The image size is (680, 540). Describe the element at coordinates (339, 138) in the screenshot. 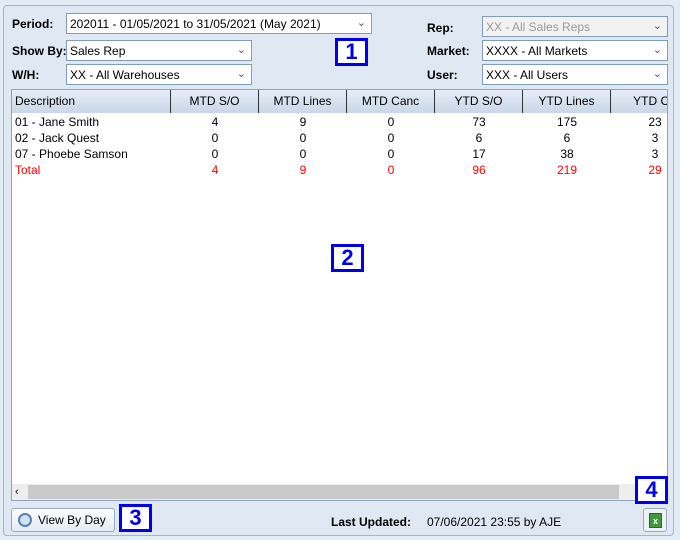

I see `table-row: 02 - Jack Quest 0 0 0 6 6 3` at that location.